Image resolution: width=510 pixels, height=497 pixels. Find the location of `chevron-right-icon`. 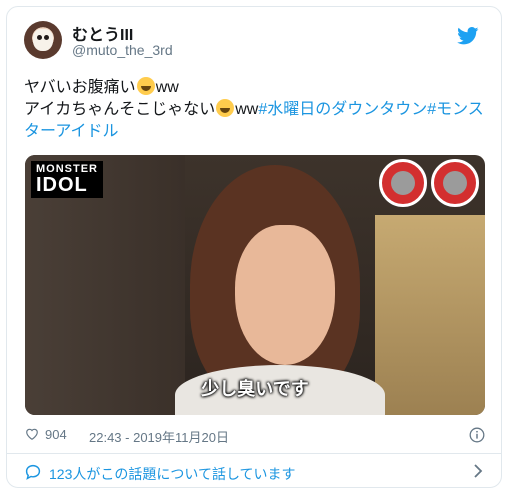

chevron-right-icon is located at coordinates (478, 471).